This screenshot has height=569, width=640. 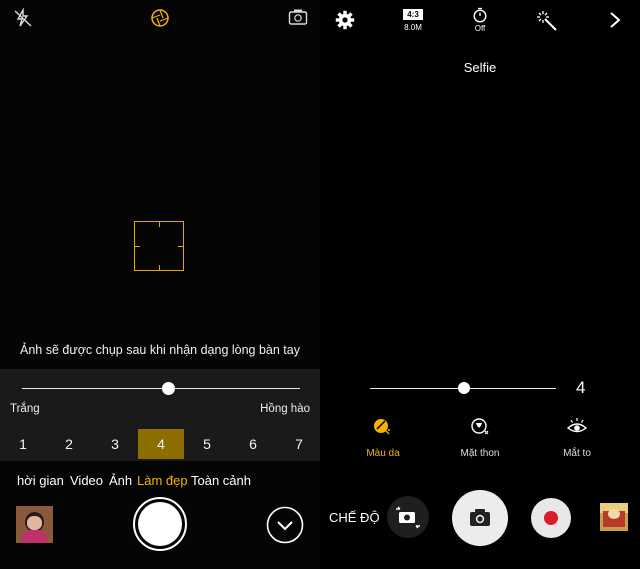 What do you see at coordinates (480, 453) in the screenshot?
I see `option-slim-face-label: Mặt thon` at bounding box center [480, 453].